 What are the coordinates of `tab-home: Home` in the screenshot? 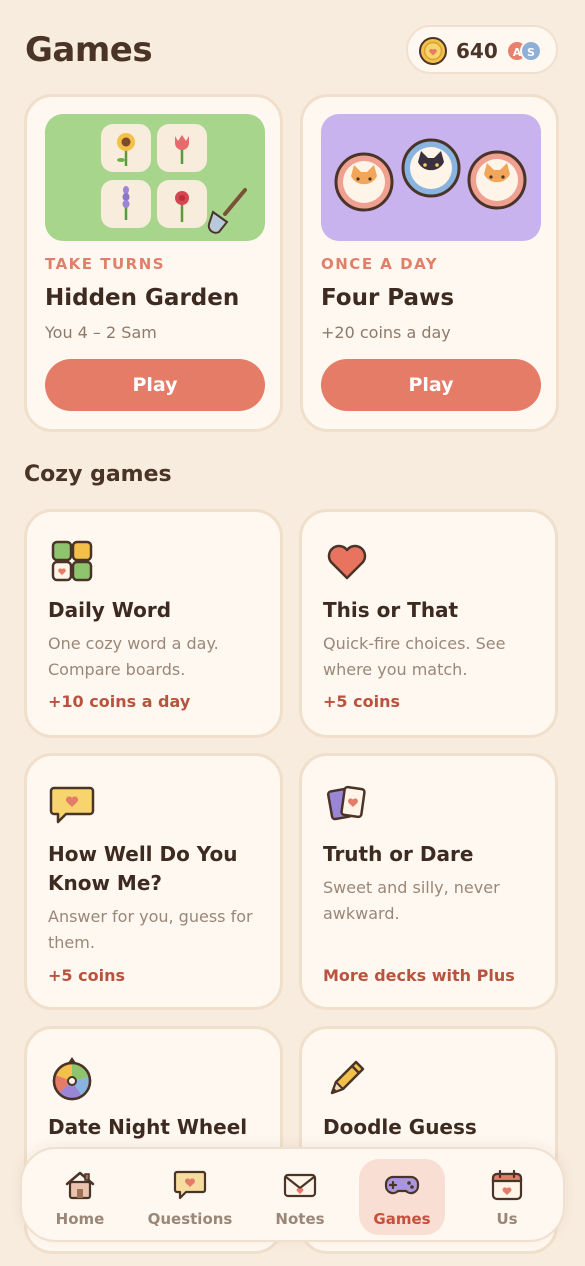 It's located at (80, 1197).